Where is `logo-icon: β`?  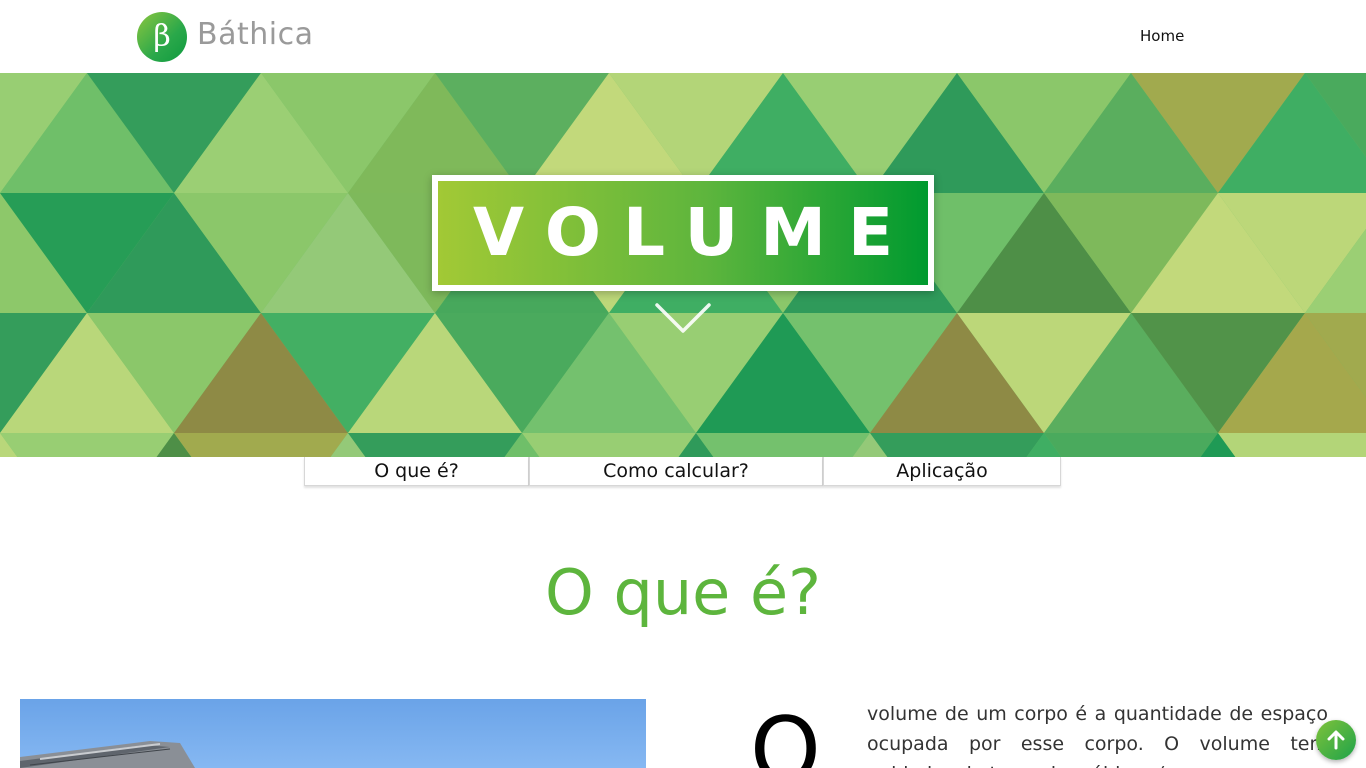
logo-icon: β is located at coordinates (162, 37).